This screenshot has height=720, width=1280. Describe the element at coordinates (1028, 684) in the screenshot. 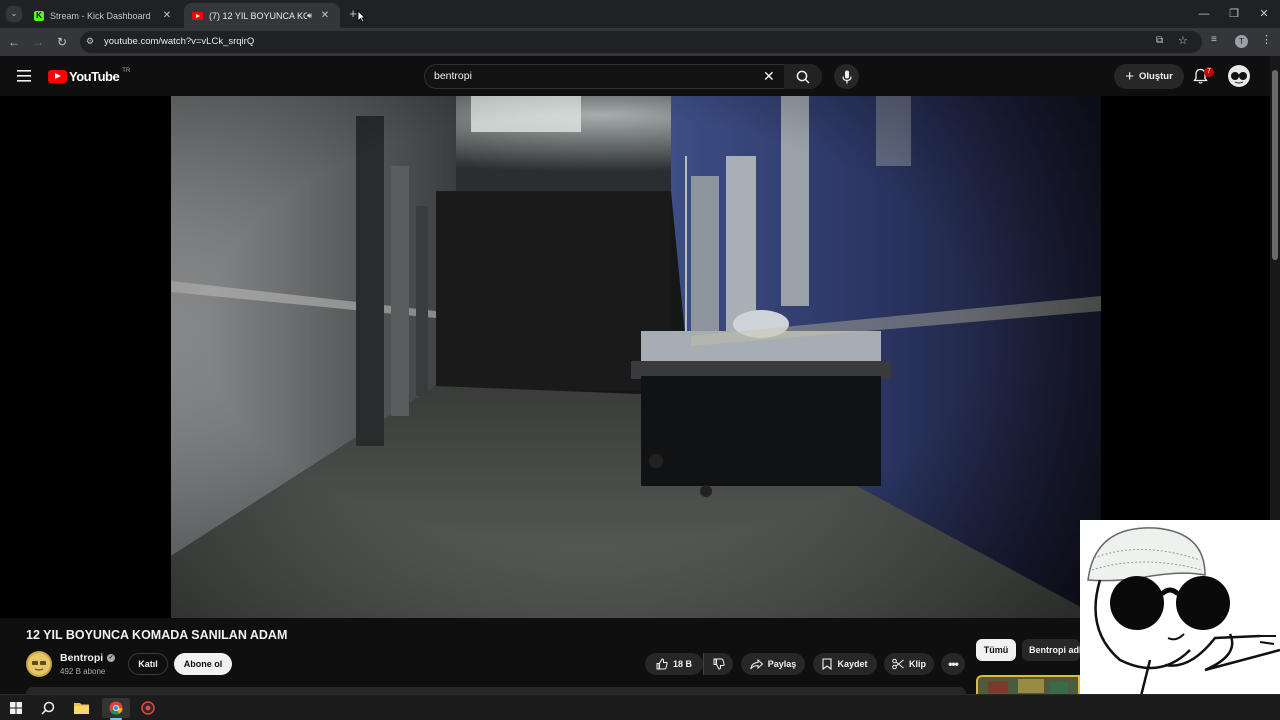

I see `recommended-thumbnail` at that location.